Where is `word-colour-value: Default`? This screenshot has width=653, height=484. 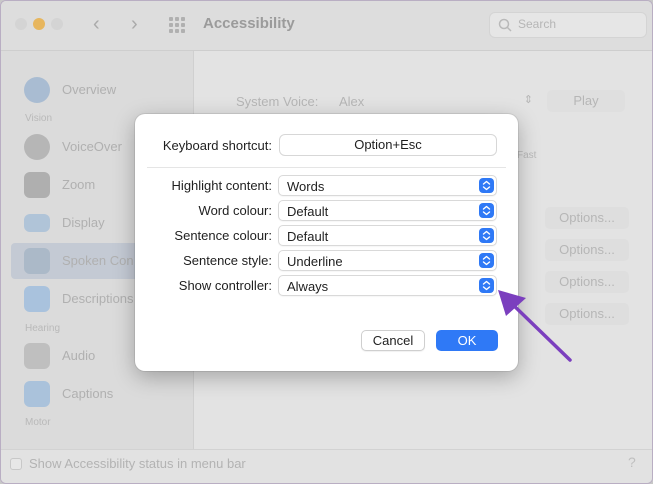
word-colour-value: Default is located at coordinates (308, 211).